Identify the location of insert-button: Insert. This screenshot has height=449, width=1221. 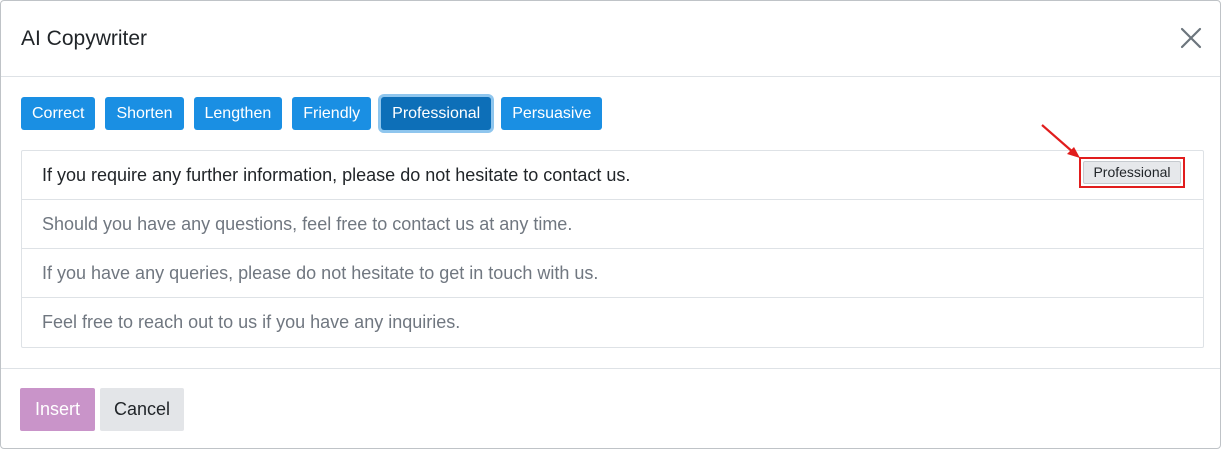
(57, 409).